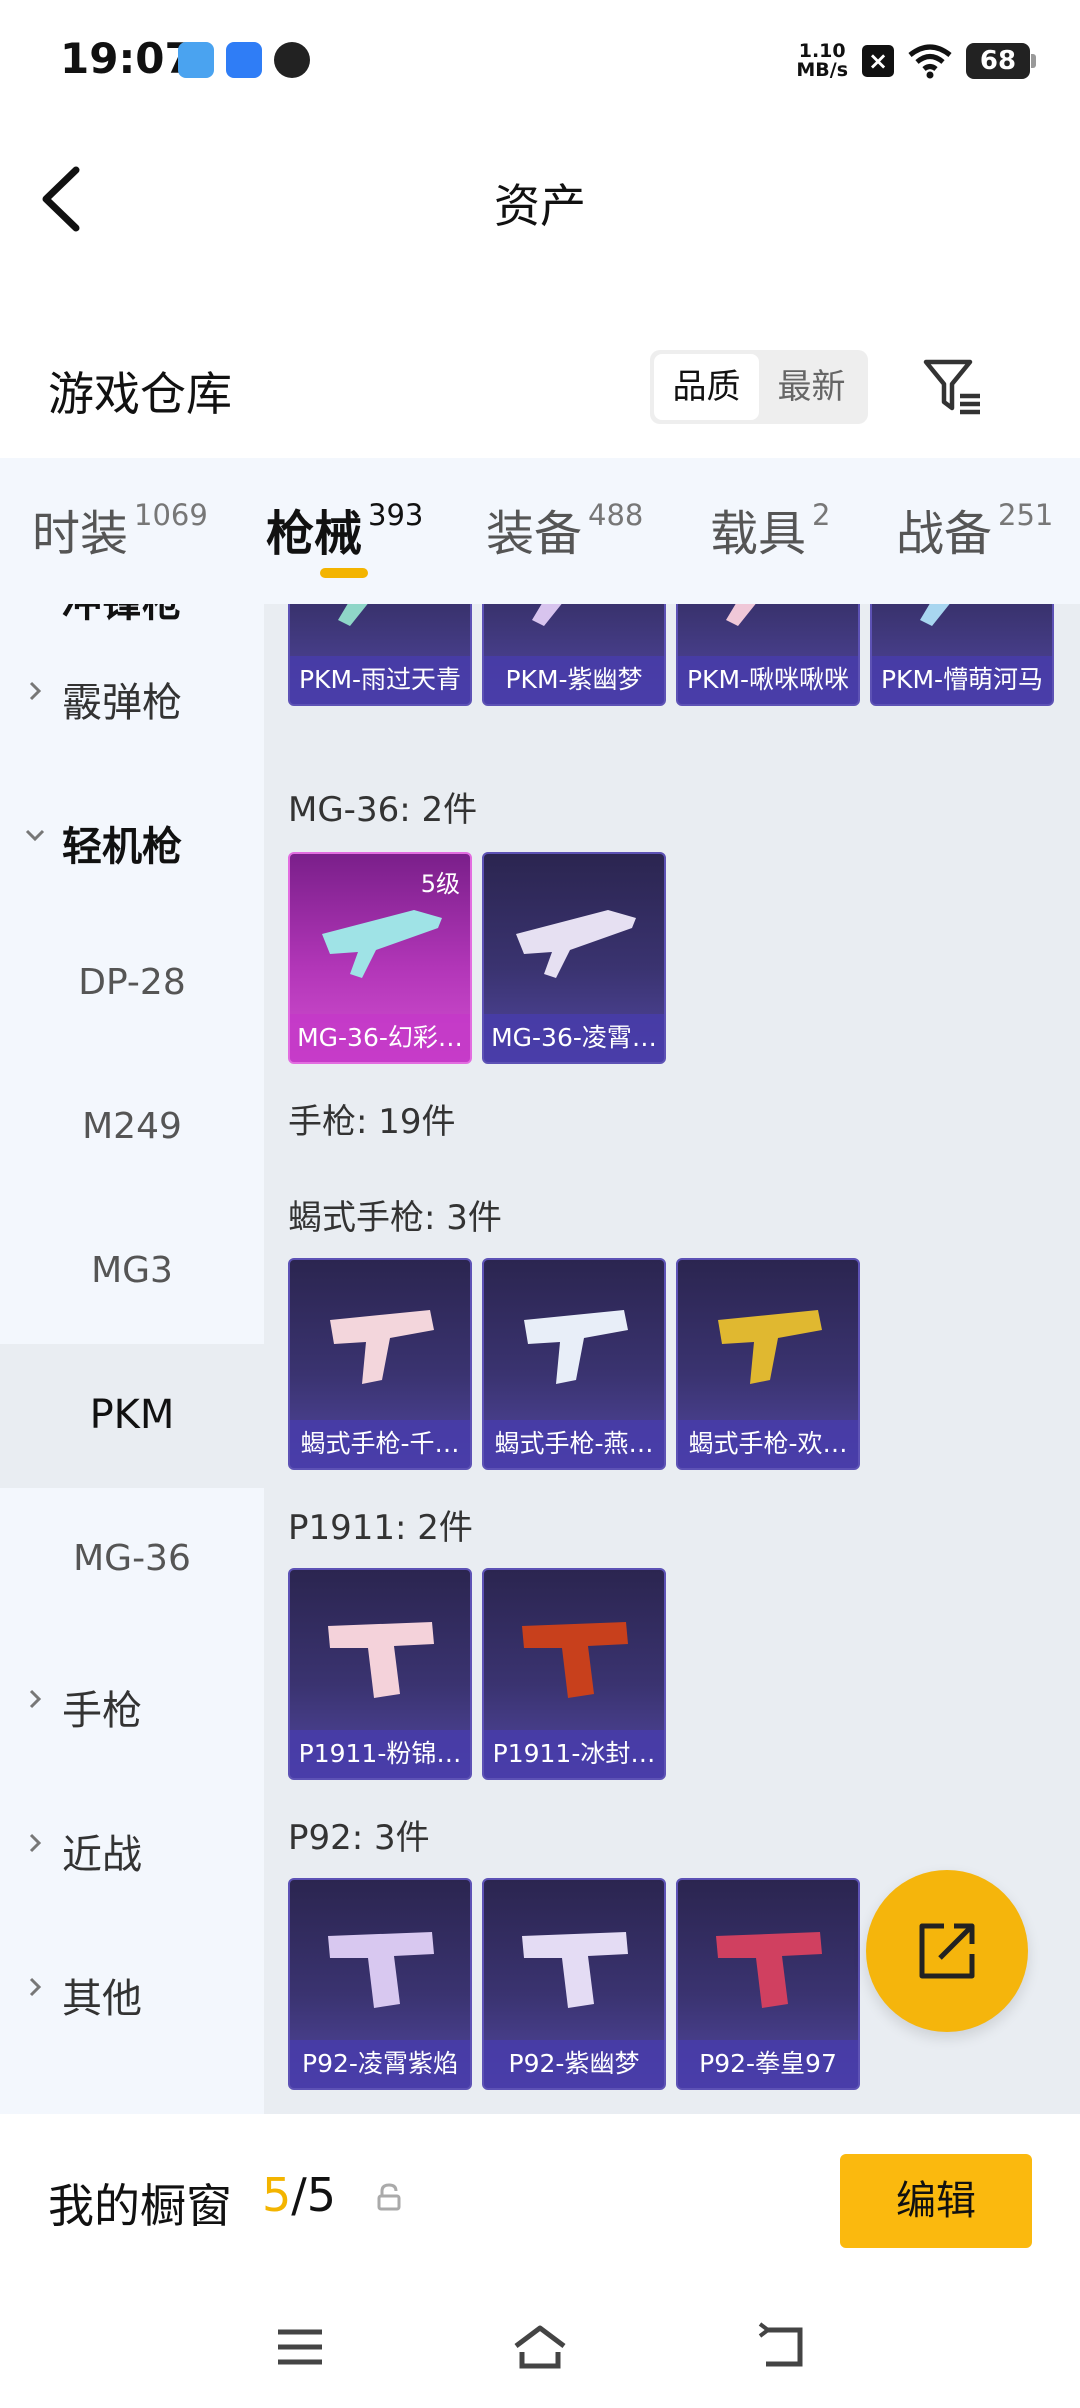 Image resolution: width=1080 pixels, height=2408 pixels. I want to click on skin-card: P92-凌霄紫焰, so click(380, 1984).